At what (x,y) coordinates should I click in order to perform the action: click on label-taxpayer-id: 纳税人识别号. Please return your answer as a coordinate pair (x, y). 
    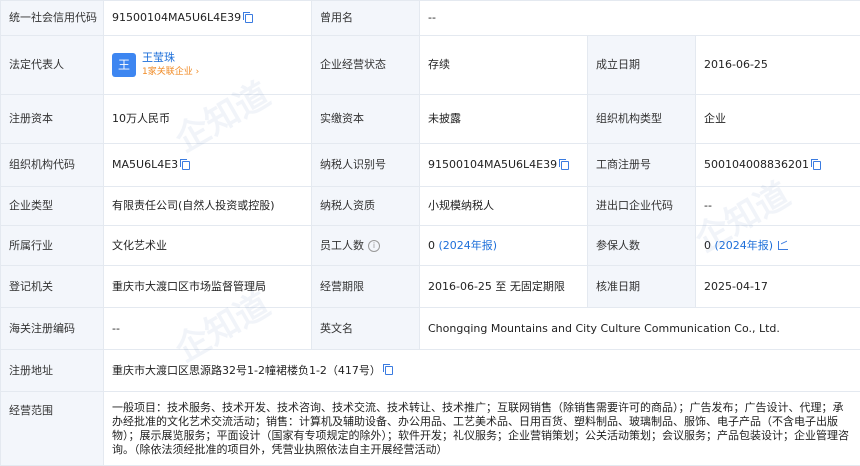
    Looking at the image, I should click on (366, 165).